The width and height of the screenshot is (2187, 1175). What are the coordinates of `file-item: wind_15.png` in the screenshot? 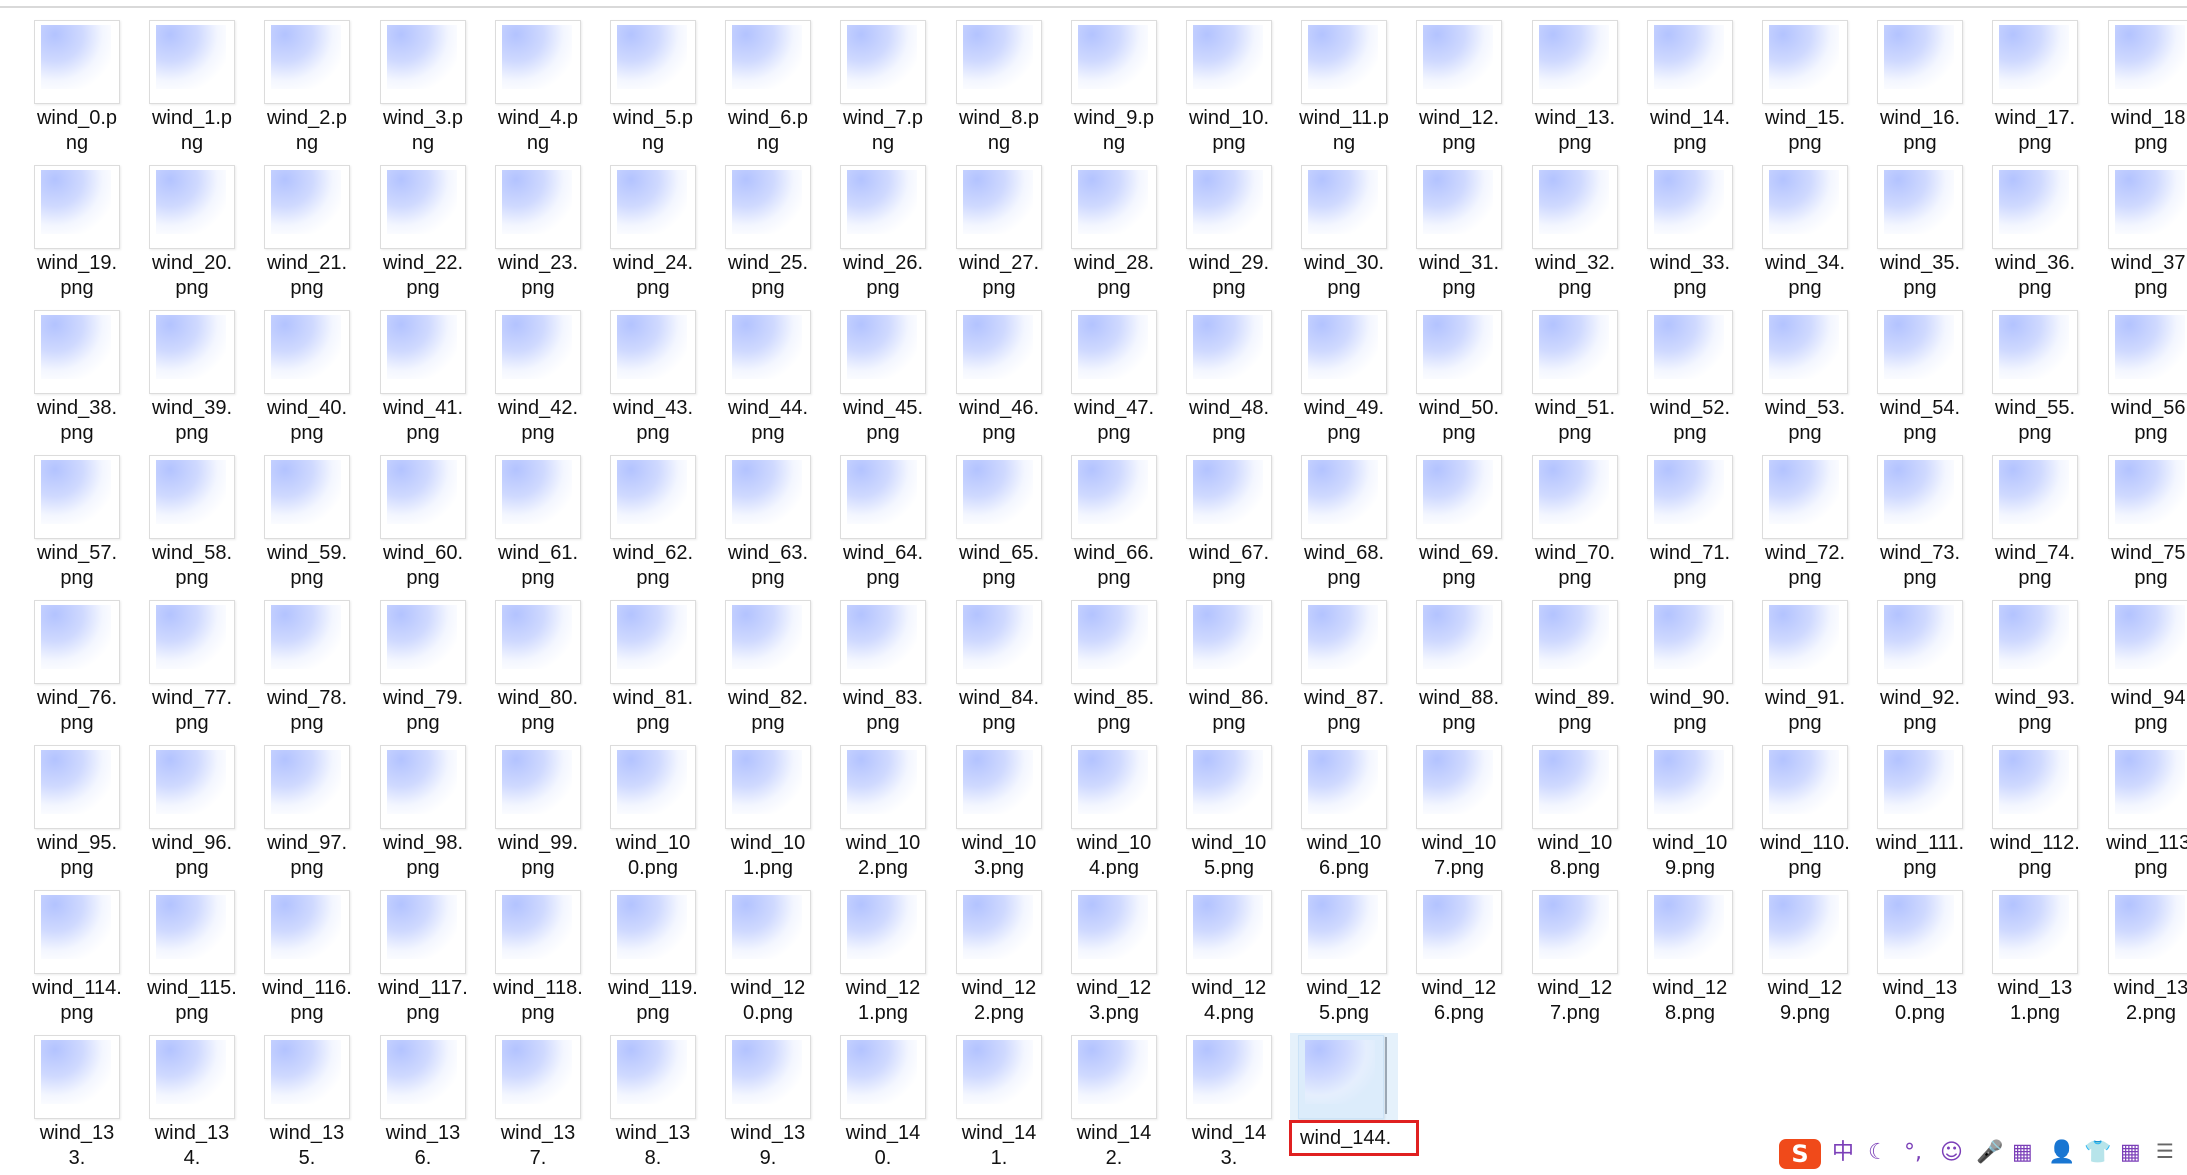 It's located at (1796, 90).